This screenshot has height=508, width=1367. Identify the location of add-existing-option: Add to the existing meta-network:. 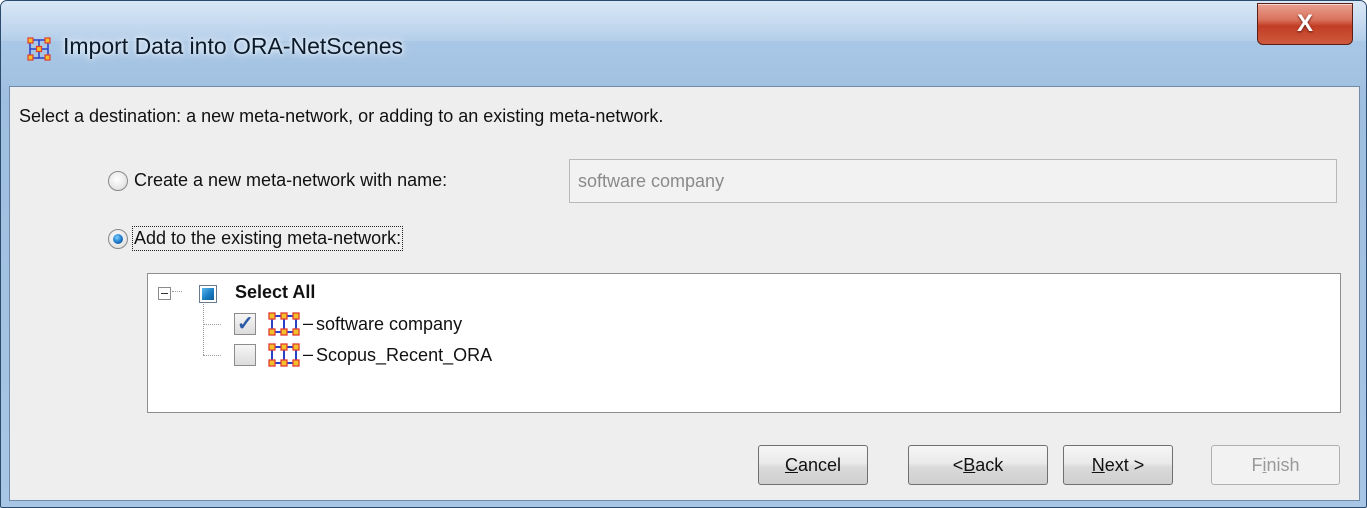
(256, 238).